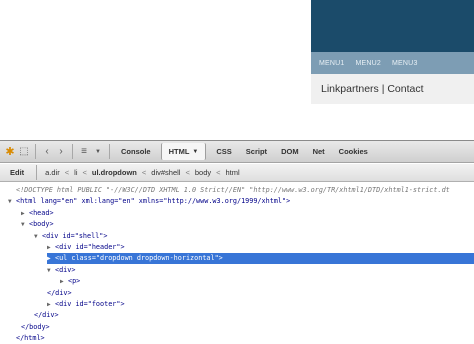 This screenshot has width=474, height=344. Describe the element at coordinates (75, 172) in the screenshot. I see `breadcrumb-li: li` at that location.